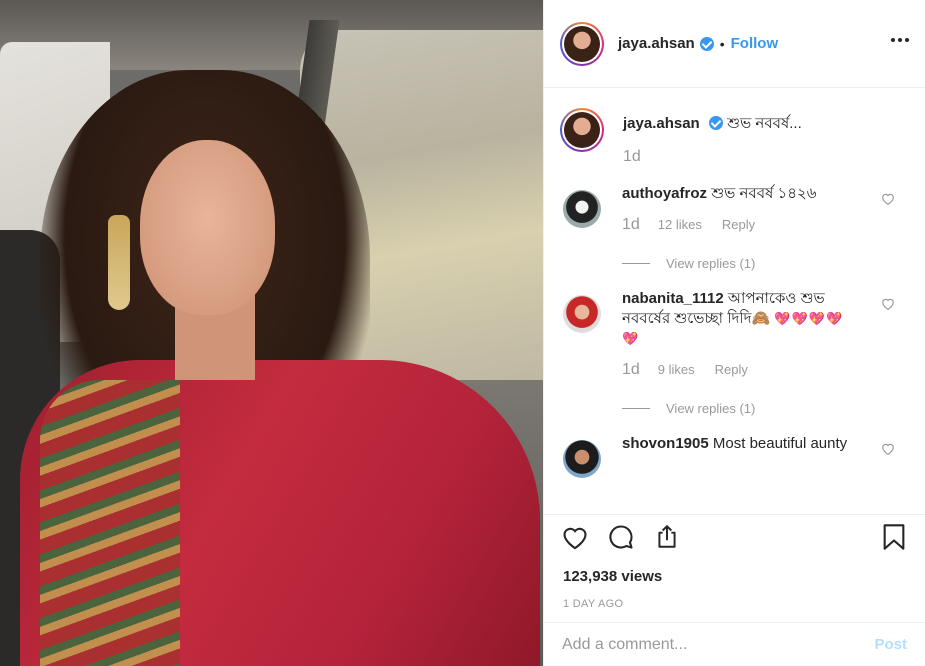  What do you see at coordinates (900, 40) in the screenshot?
I see `more-icon` at bounding box center [900, 40].